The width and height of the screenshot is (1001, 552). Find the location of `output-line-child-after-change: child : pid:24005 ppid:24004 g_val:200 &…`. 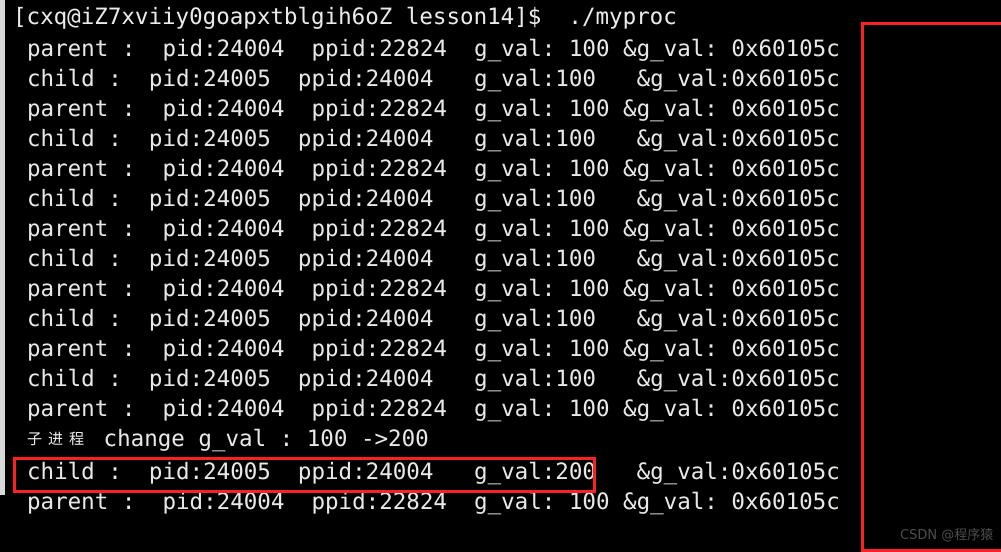

output-line-child-after-change: child : pid:24005 ppid:24004 g_val:200 &… is located at coordinates (433, 472).